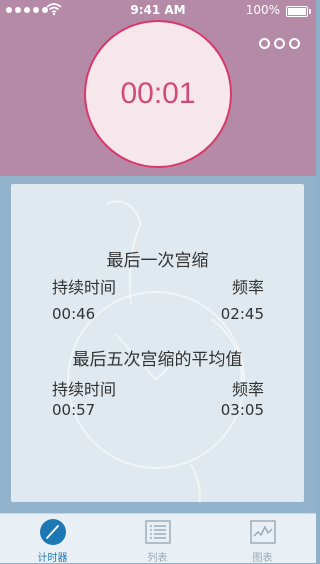 This screenshot has width=320, height=564. Describe the element at coordinates (157, 261) in the screenshot. I see `last-contraction-title: 最后一次宫缩` at that location.